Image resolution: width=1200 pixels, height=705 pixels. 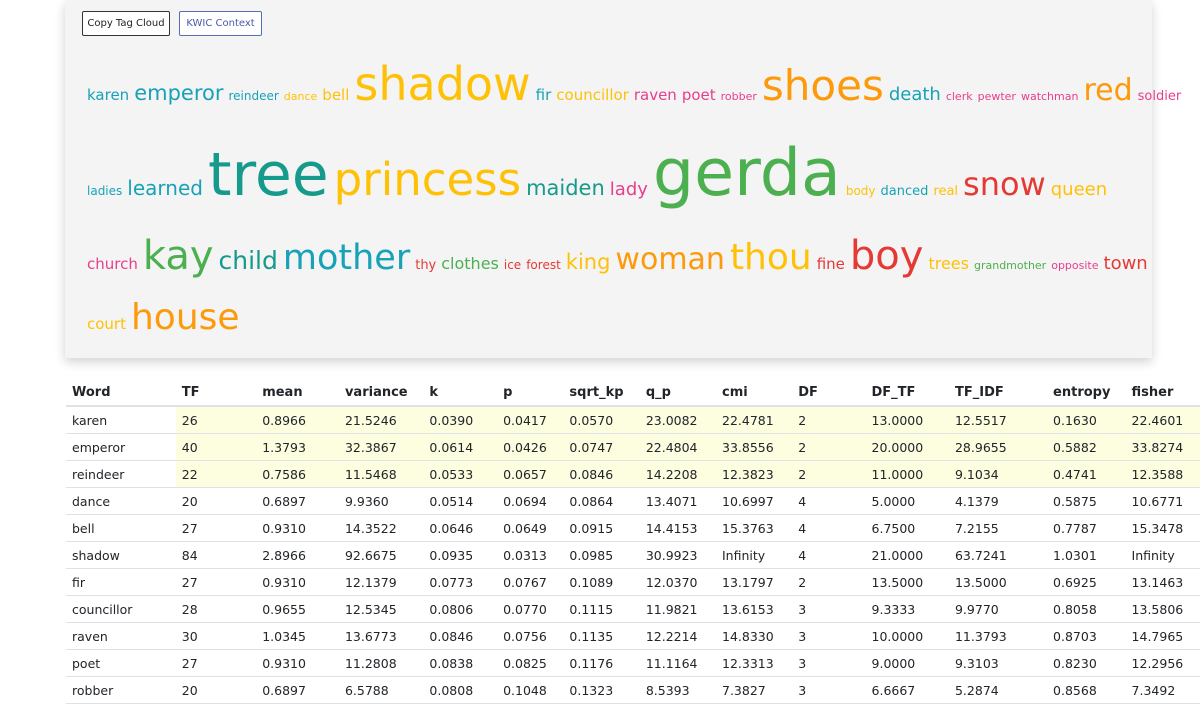 What do you see at coordinates (460, 393) in the screenshot?
I see `column-header: k` at bounding box center [460, 393].